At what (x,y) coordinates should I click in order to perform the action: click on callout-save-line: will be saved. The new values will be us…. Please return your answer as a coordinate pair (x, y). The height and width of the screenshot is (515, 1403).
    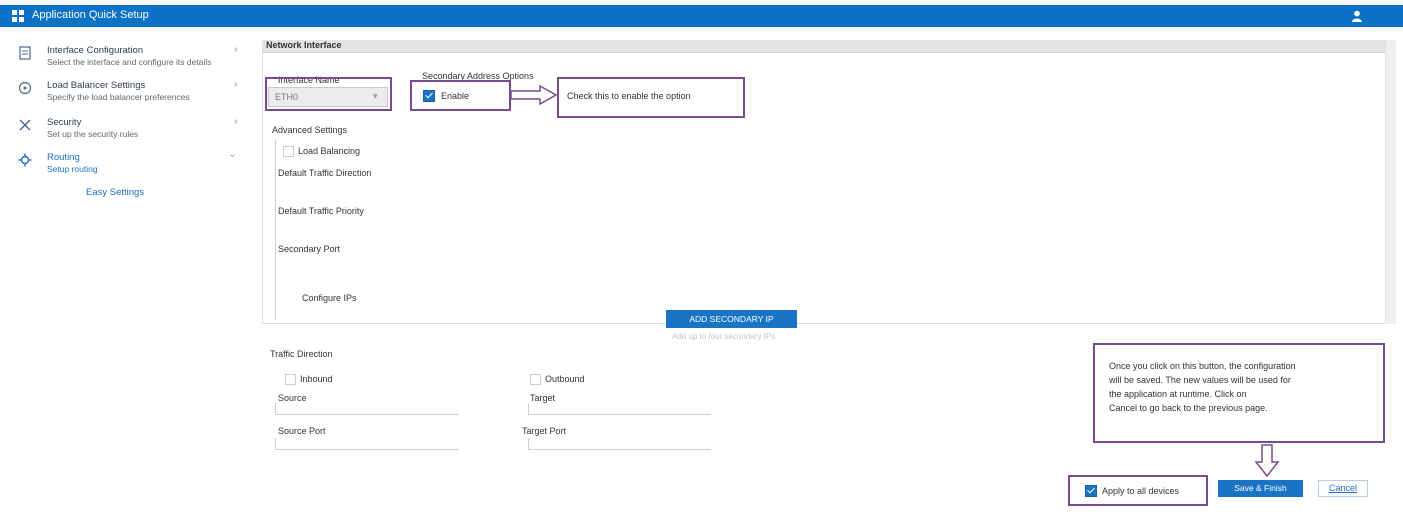
    Looking at the image, I should click on (1200, 380).